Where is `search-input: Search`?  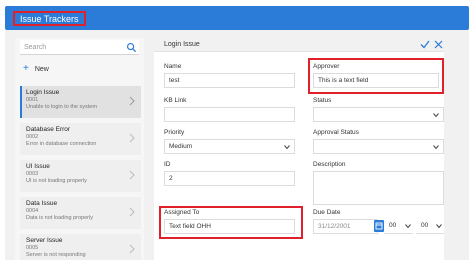 search-input: Search is located at coordinates (79, 47).